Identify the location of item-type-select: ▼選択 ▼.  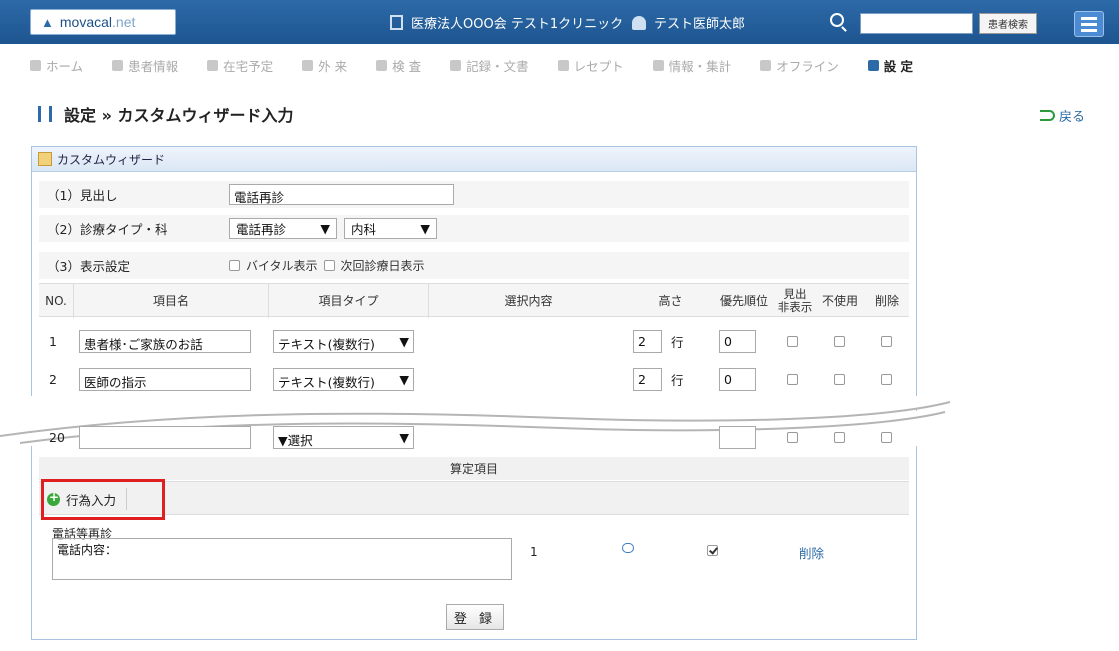
(343, 437).